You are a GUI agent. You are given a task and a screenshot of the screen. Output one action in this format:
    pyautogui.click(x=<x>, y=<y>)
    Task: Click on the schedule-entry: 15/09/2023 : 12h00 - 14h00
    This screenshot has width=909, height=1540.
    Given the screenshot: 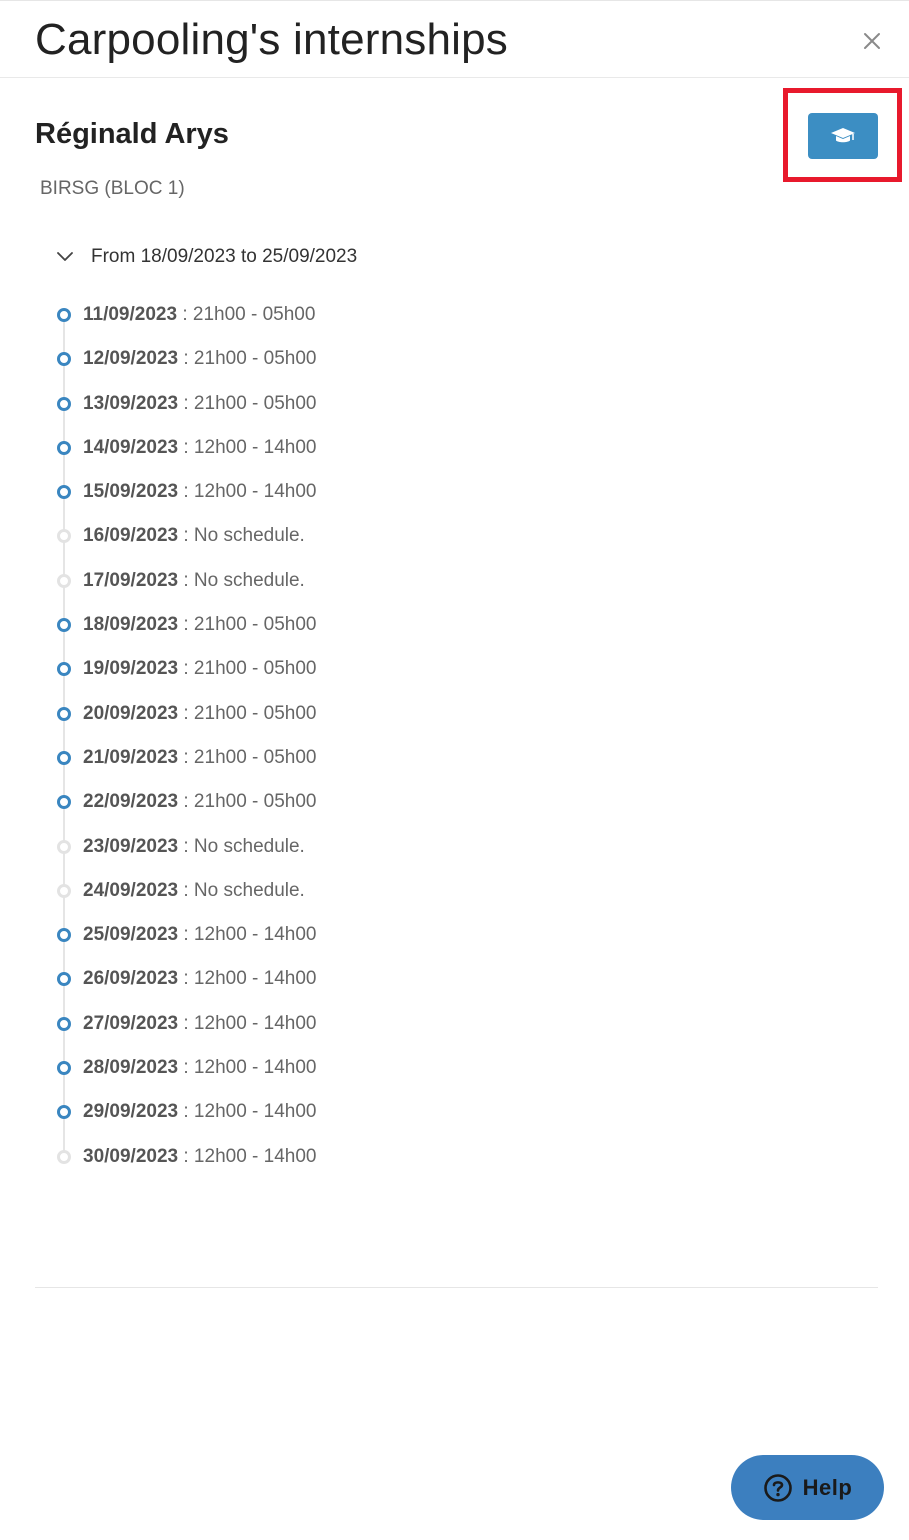 What is the action you would take?
    pyautogui.click(x=199, y=492)
    